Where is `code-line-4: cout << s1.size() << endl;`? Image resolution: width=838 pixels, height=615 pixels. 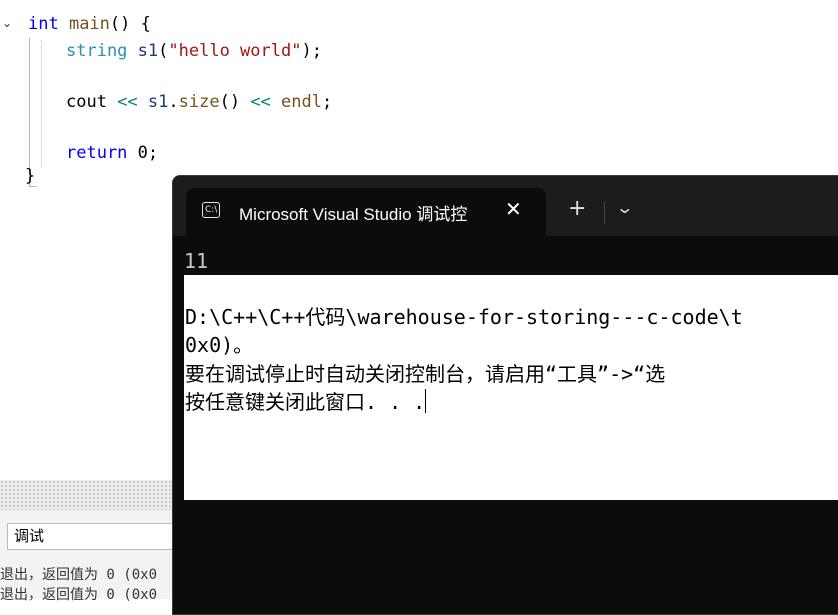 code-line-4: cout << s1.size() << endl; is located at coordinates (199, 102).